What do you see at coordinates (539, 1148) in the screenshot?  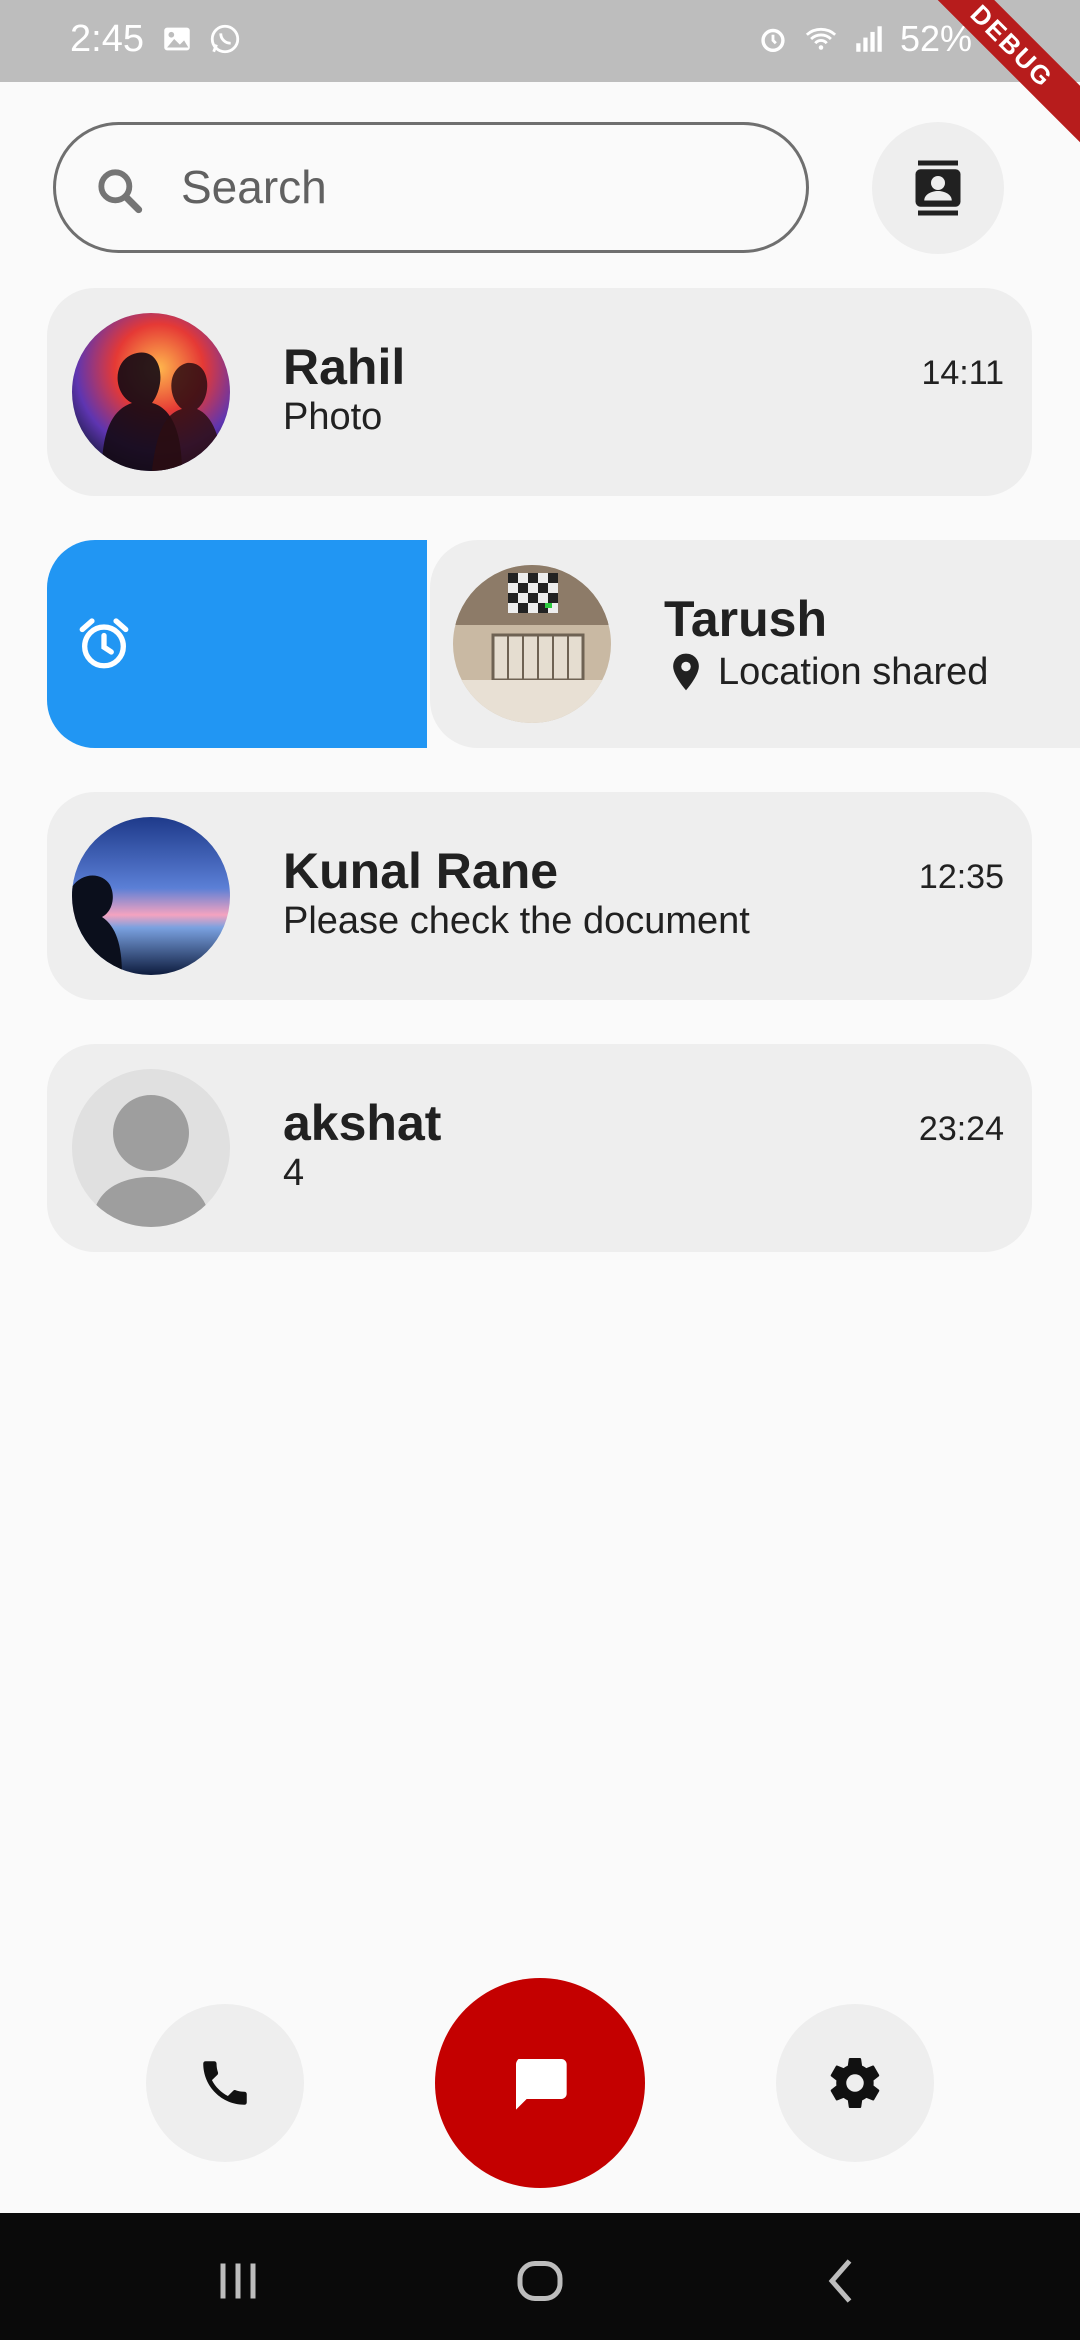 I see `chat-item-akshat: akshat 4 23:24` at bounding box center [539, 1148].